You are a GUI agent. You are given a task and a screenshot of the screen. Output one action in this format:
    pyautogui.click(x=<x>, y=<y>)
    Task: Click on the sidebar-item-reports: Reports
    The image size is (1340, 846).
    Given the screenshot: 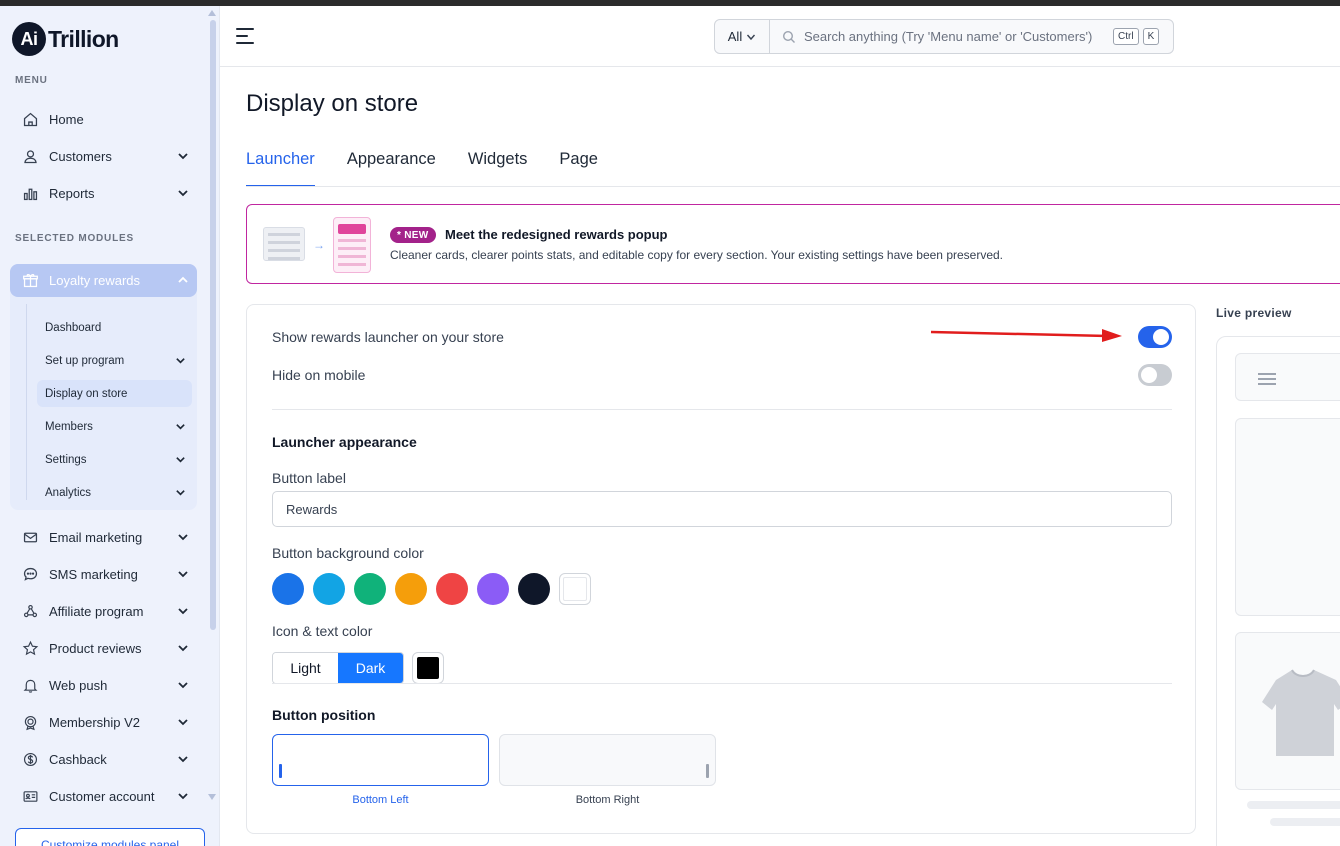 What is the action you would take?
    pyautogui.click(x=103, y=193)
    